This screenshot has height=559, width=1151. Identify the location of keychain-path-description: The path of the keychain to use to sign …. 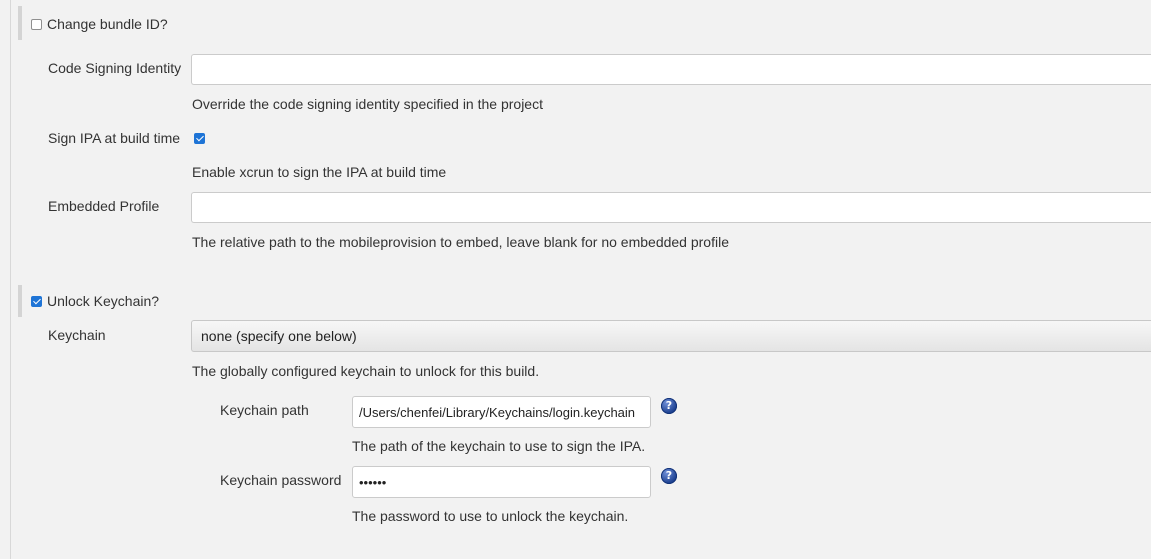
(499, 446).